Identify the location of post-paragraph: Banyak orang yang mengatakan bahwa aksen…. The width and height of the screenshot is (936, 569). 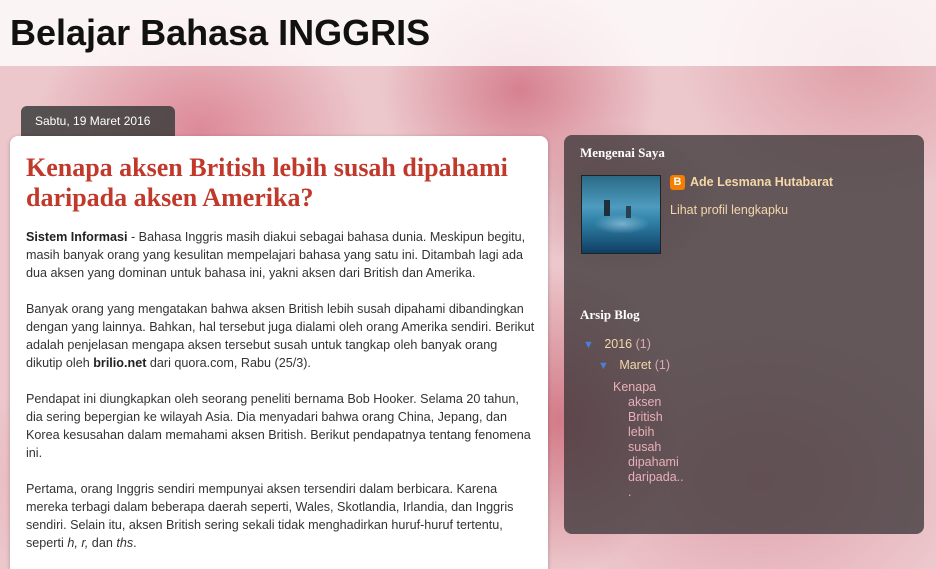
(280, 336).